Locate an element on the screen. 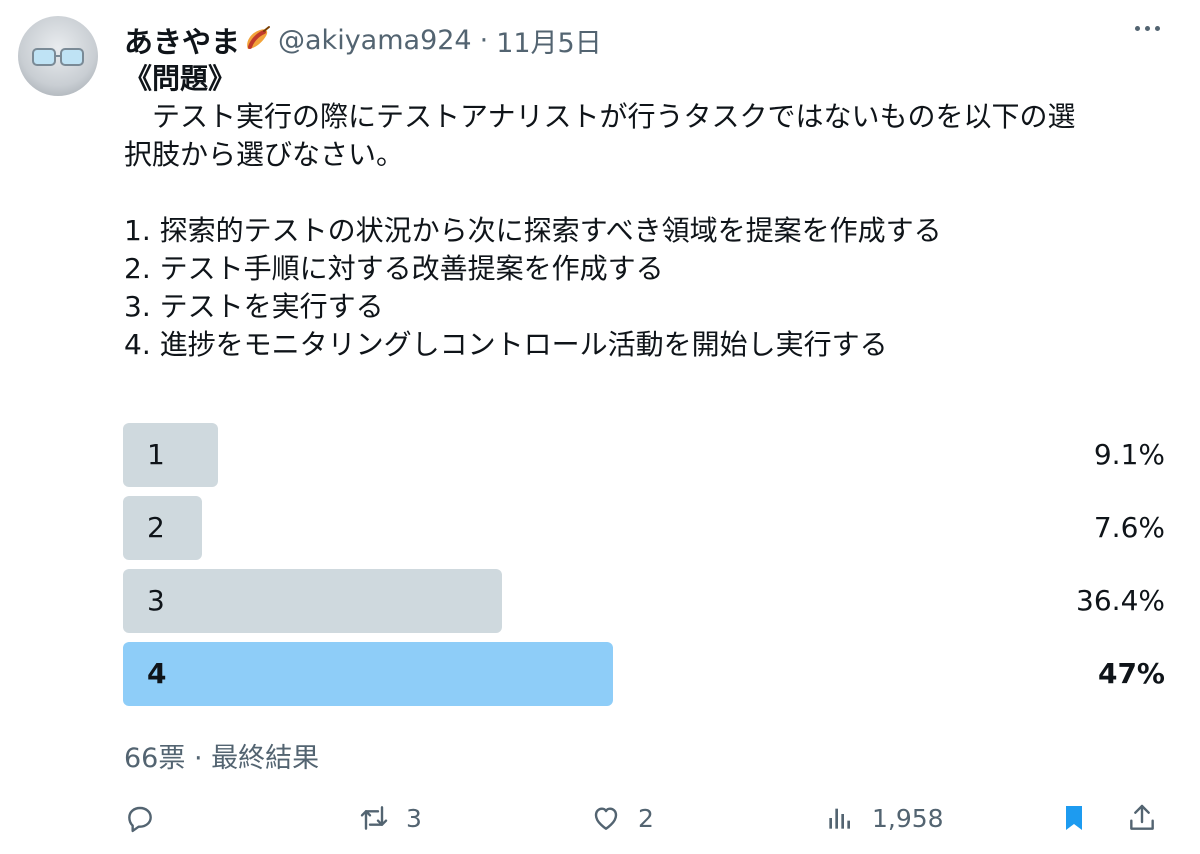 Image resolution: width=1200 pixels, height=854 pixels. share-button is located at coordinates (1142, 818).